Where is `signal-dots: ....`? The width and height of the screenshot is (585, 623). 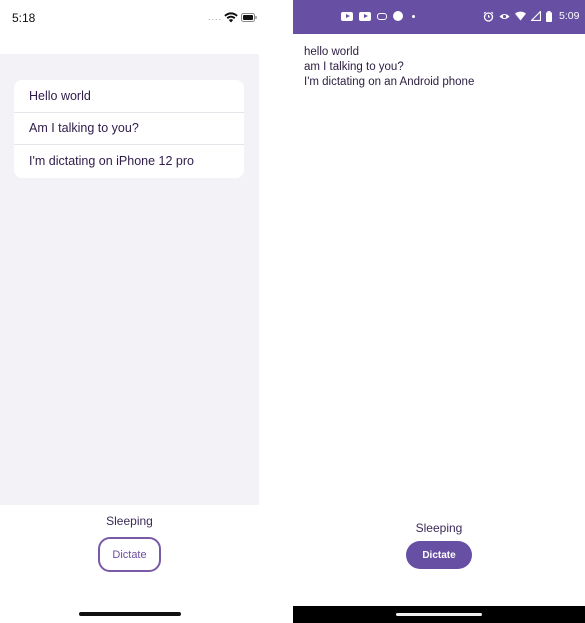
signal-dots: .... is located at coordinates (215, 17).